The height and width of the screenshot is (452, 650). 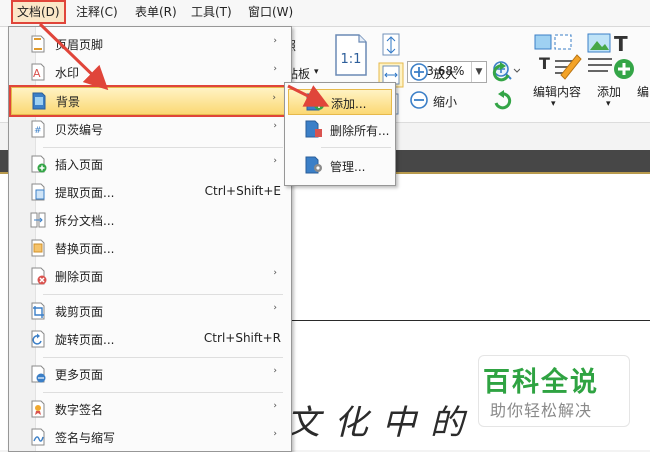 What do you see at coordinates (308, 95) in the screenshot?
I see `arrow-to-add-icon` at bounding box center [308, 95].